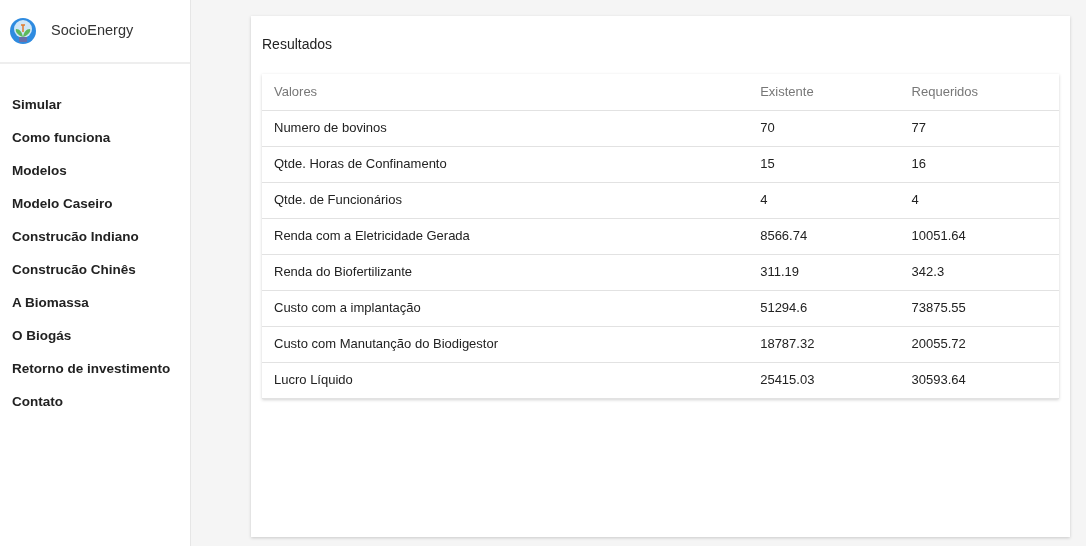 This screenshot has width=1086, height=546. Describe the element at coordinates (95, 170) in the screenshot. I see `nav-link: Modelos` at that location.